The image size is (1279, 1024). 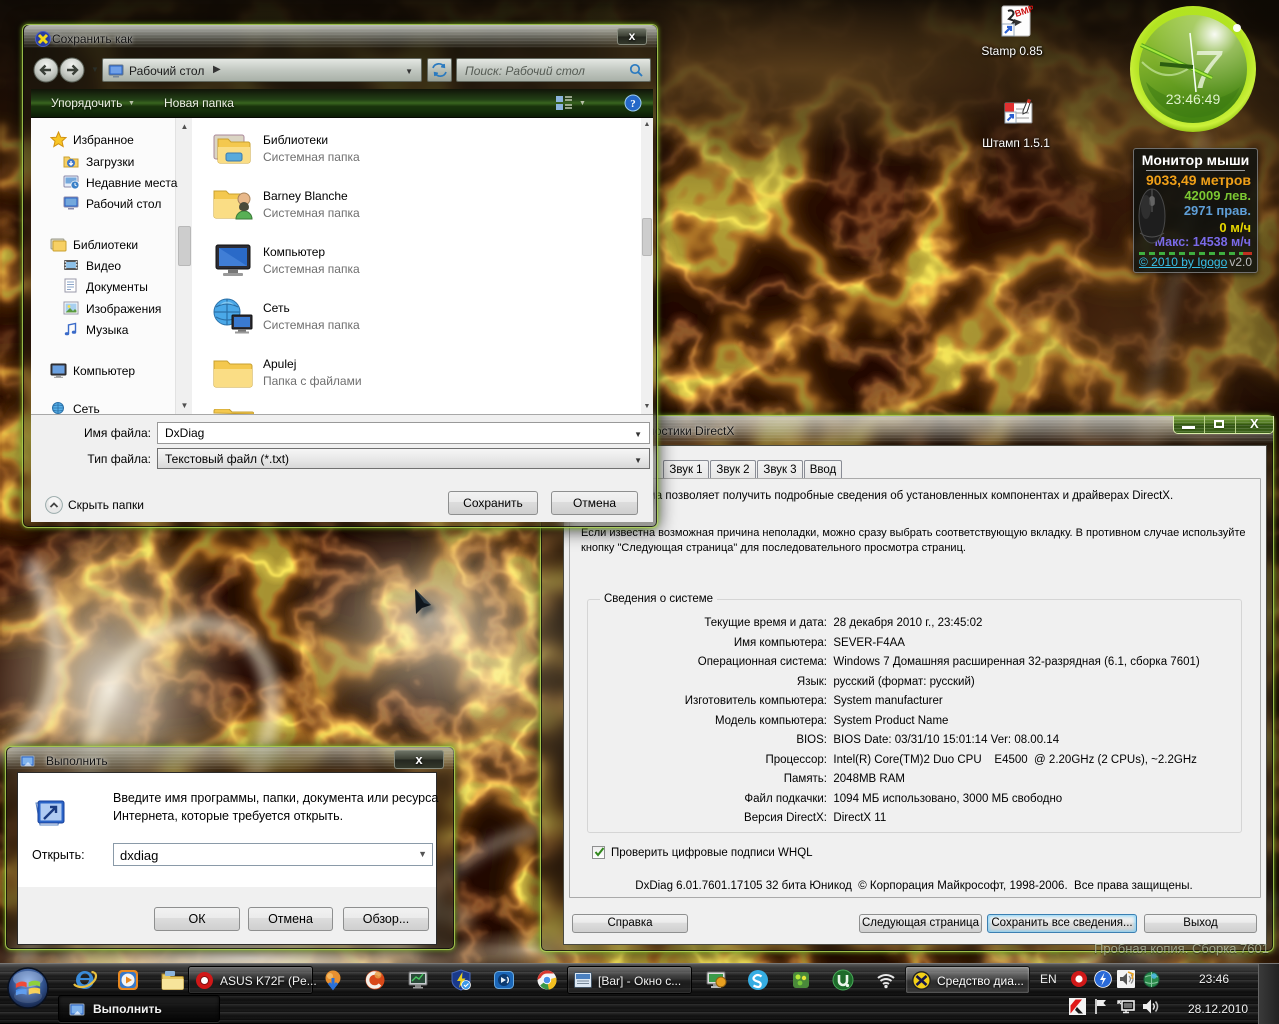 What do you see at coordinates (1193, 99) in the screenshot?
I see `svg-text: 23:46:49` at bounding box center [1193, 99].